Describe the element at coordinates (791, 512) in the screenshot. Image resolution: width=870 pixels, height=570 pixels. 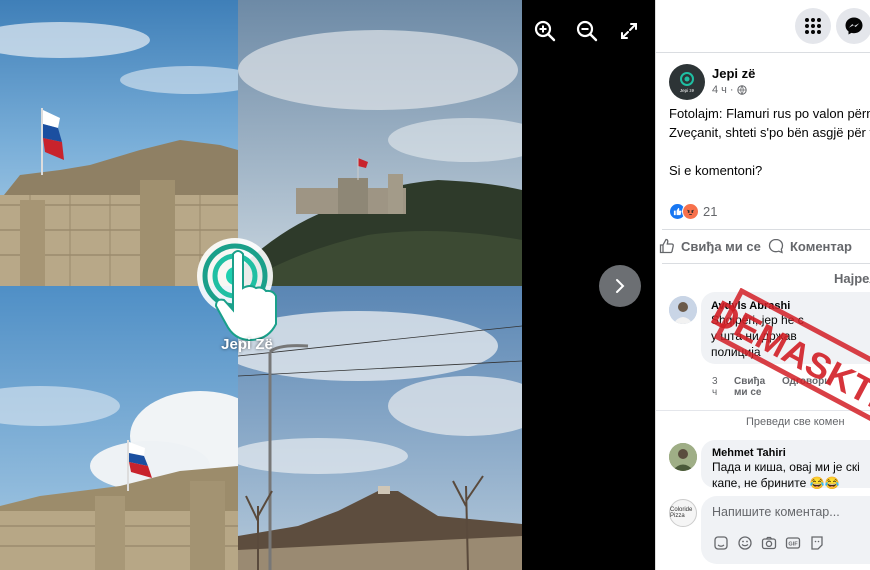
I see `comment-input` at that location.